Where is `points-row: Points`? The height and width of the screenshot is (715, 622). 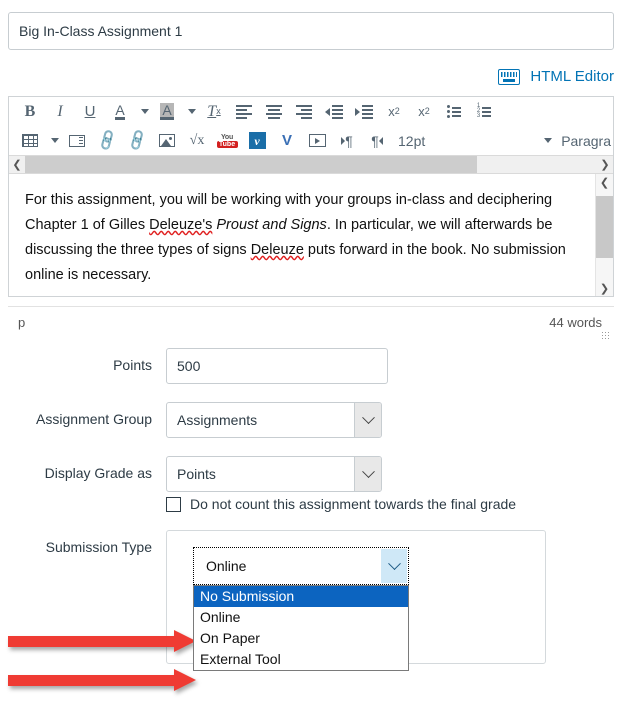
points-row: Points is located at coordinates (311, 366).